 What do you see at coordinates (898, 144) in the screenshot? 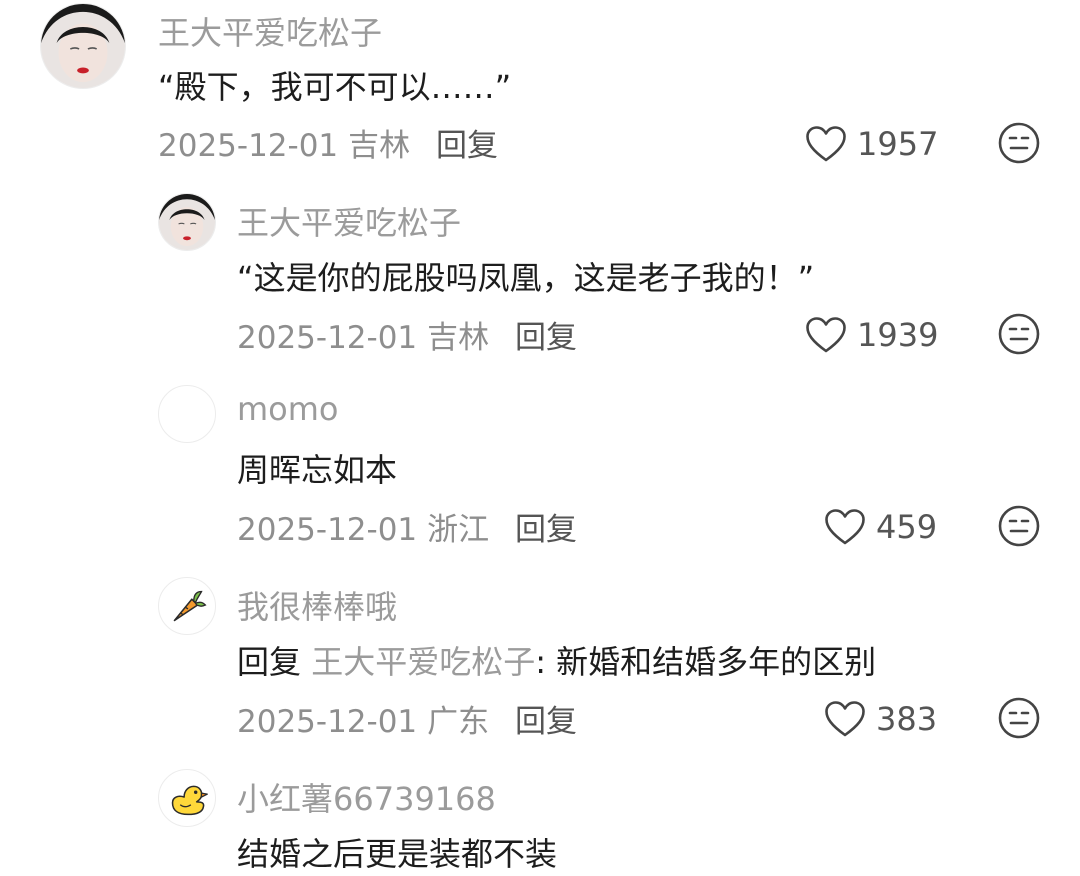
I see `like-count: 1957` at bounding box center [898, 144].